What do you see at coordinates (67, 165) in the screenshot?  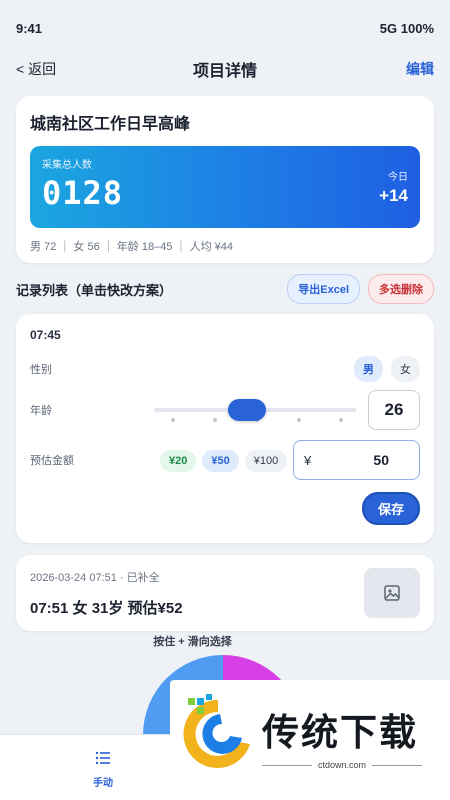 I see `total-label: 采集总人数` at bounding box center [67, 165].